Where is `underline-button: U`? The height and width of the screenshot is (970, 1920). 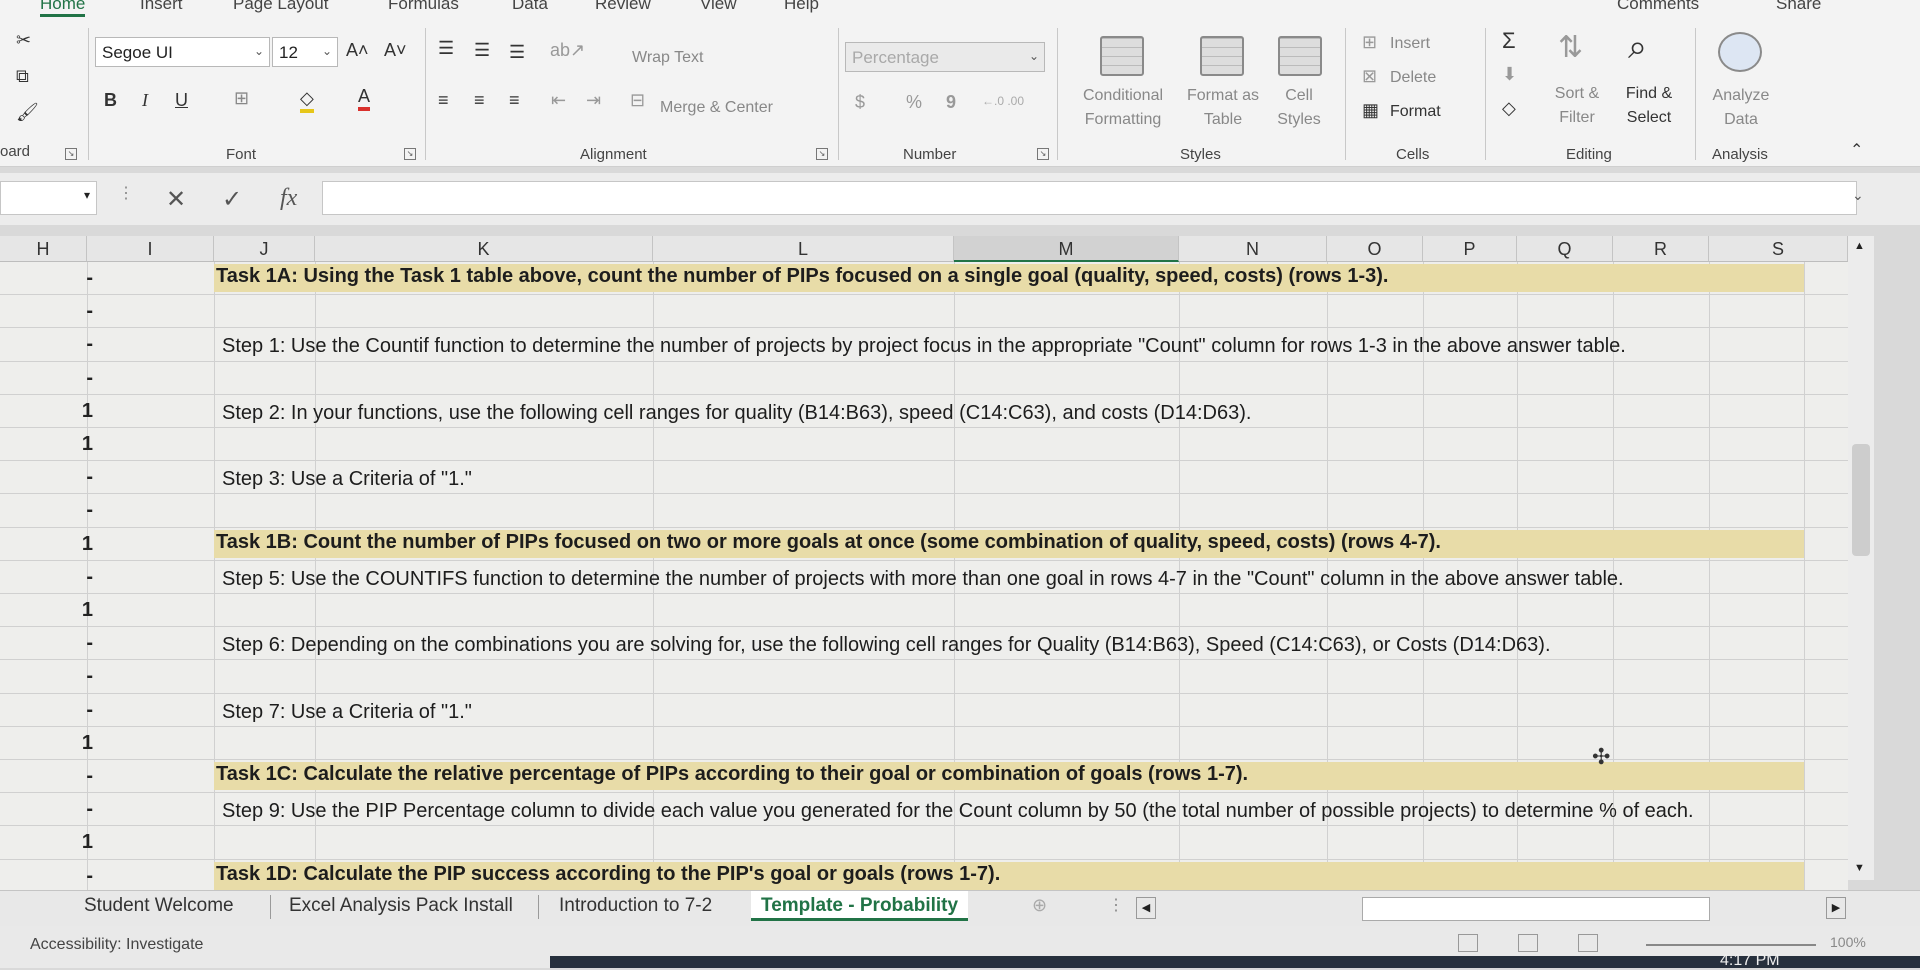 underline-button: U is located at coordinates (181, 100).